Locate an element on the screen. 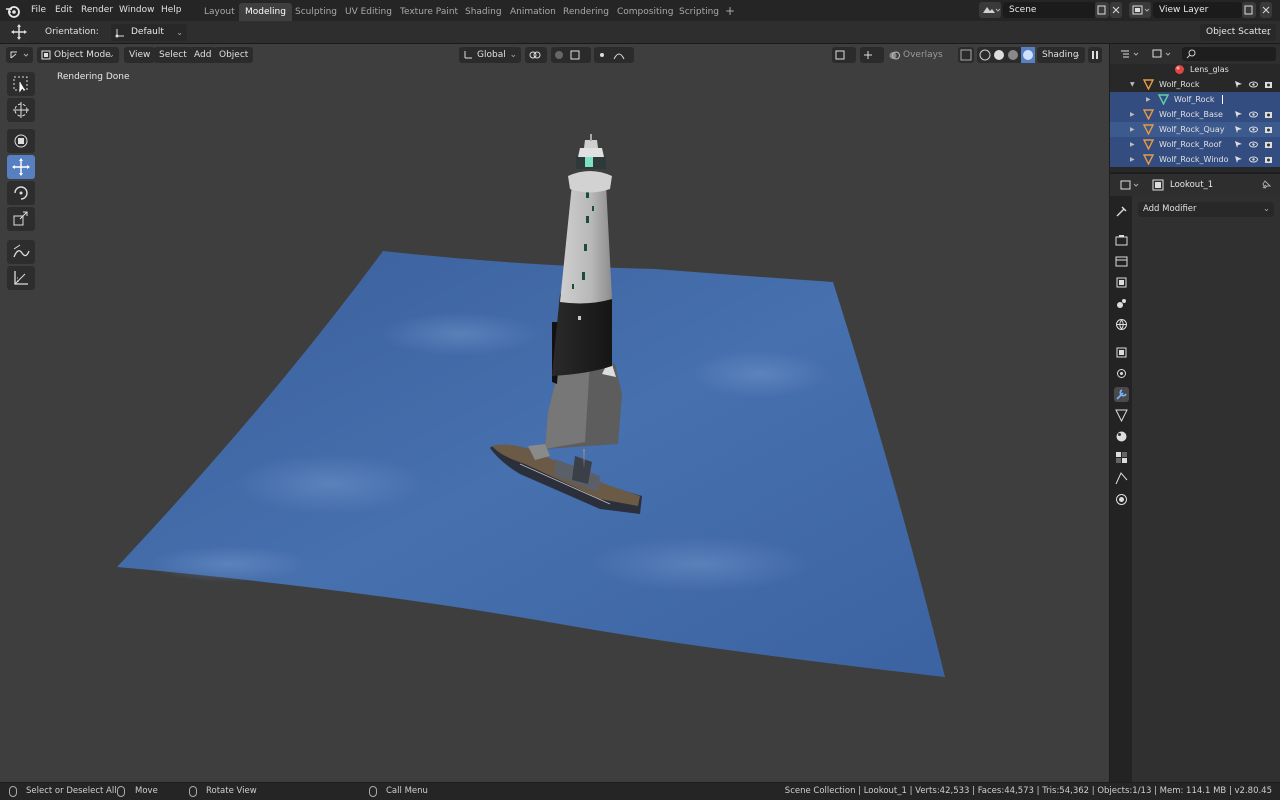  view-layer-browse-button is located at coordinates (1140, 10).